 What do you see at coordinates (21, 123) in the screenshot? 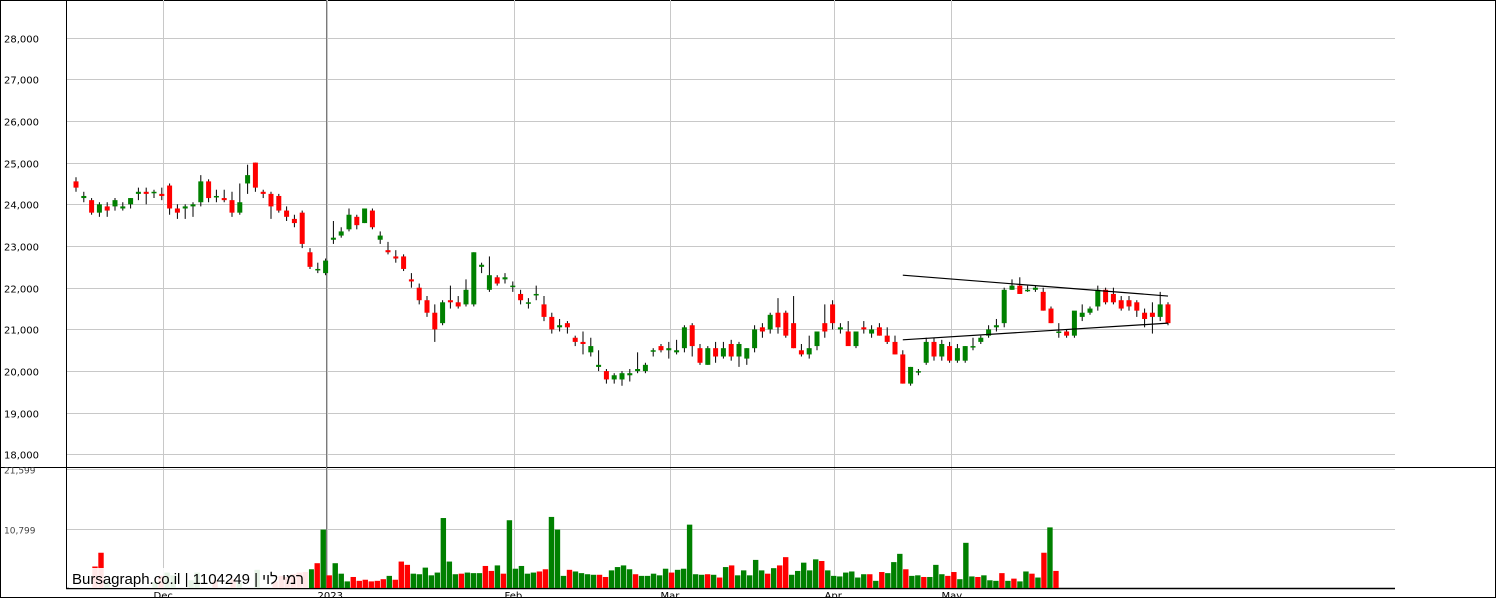
I see `price-tick-label: 26,000` at bounding box center [21, 123].